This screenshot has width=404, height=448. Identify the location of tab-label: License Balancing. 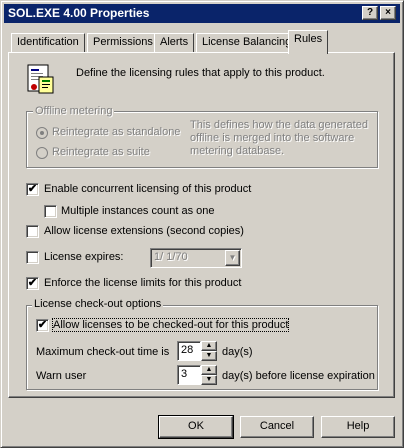
(247, 42).